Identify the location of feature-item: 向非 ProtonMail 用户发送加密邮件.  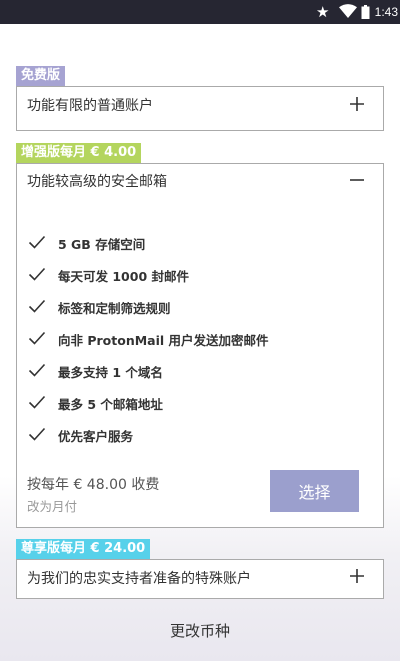
(197, 346).